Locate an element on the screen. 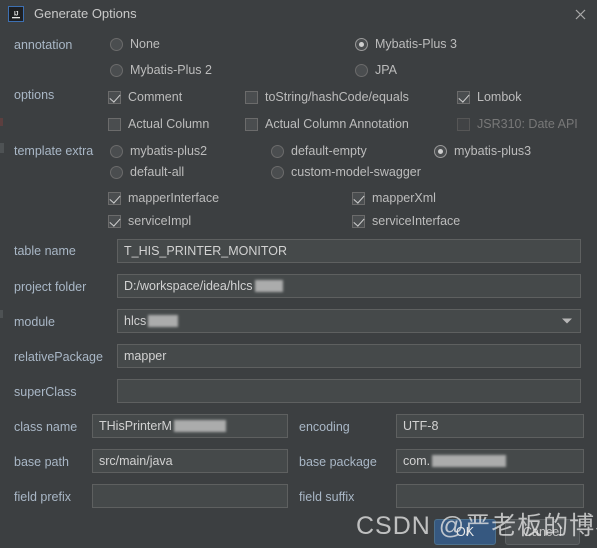  class-name-value: THisPrinterM is located at coordinates (135, 426).